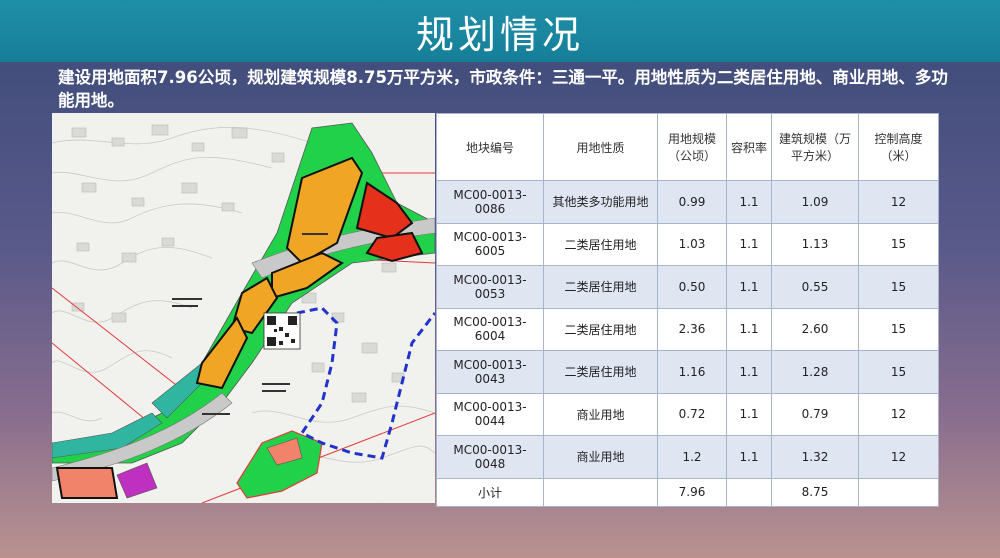 The width and height of the screenshot is (1000, 558). Describe the element at coordinates (692, 329) in the screenshot. I see `cell-area: 2.36` at that location.